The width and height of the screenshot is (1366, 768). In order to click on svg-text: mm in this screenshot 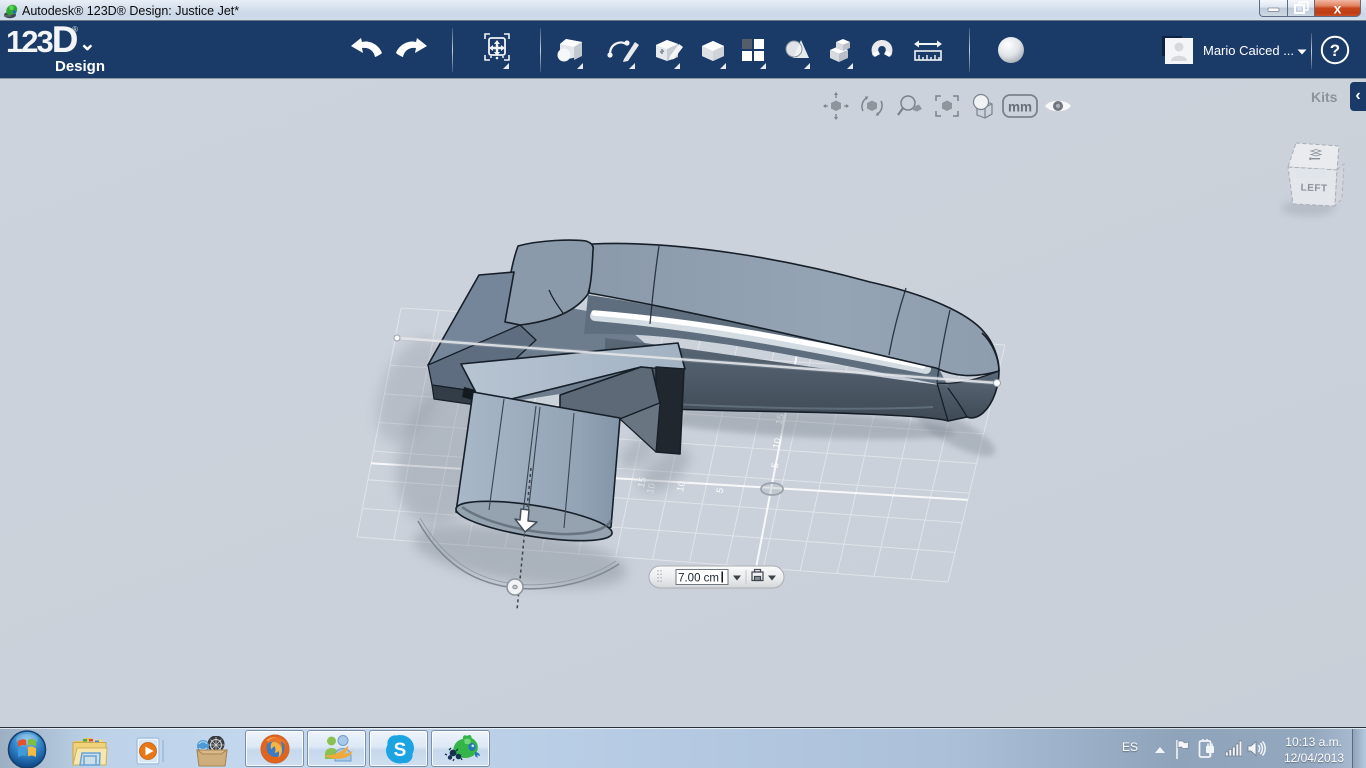, I will do `click(1020, 107)`.